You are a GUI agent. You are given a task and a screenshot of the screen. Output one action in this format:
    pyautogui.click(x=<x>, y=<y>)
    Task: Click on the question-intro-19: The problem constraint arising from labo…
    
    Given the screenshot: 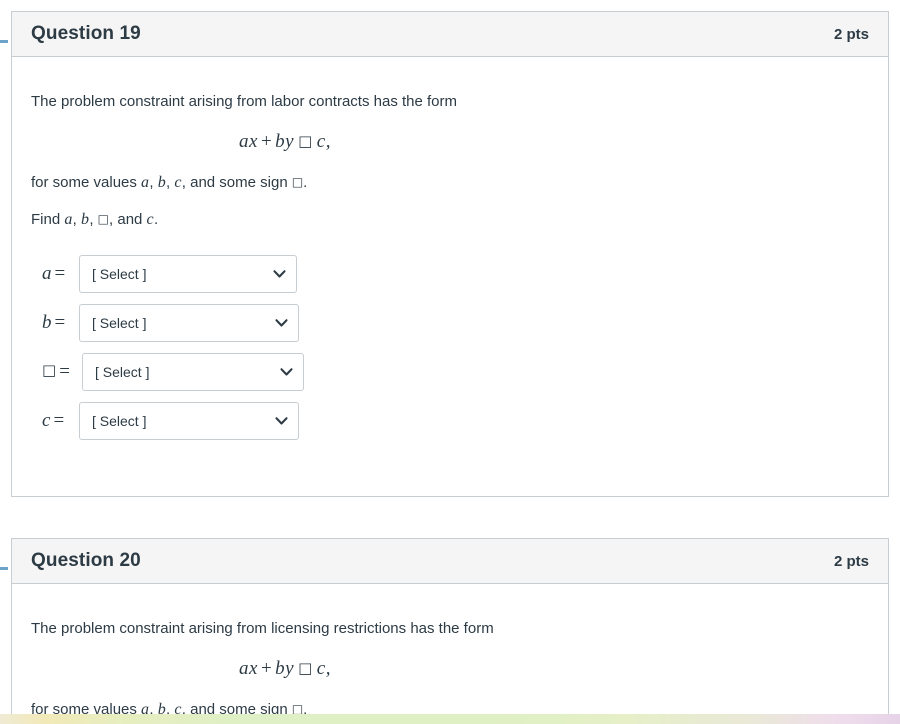 What is the action you would take?
    pyautogui.click(x=244, y=101)
    